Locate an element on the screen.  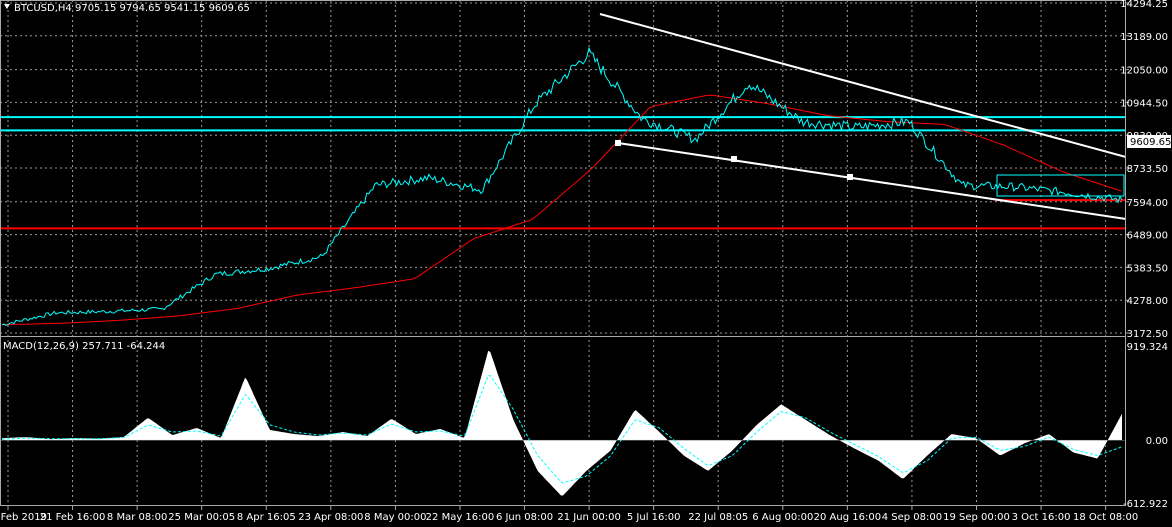
time-tick-label: 25 Mar 00:05 is located at coordinates (201, 517).